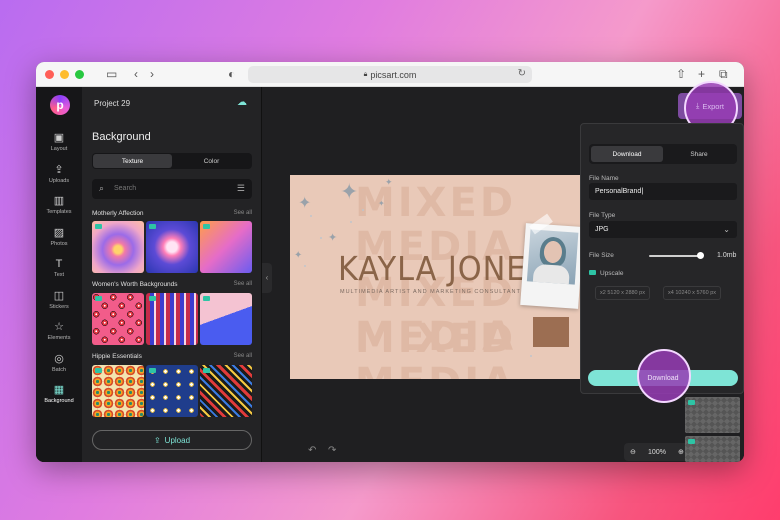 This screenshot has height=520, width=780. I want to click on file-type-select: JPG ⌄, so click(663, 229).